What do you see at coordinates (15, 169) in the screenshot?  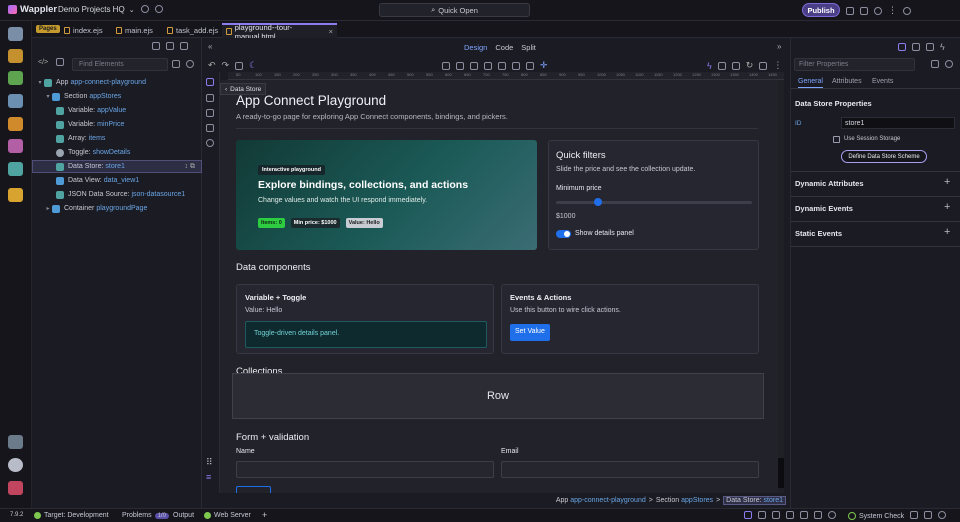 I see `layers-icon` at bounding box center [15, 169].